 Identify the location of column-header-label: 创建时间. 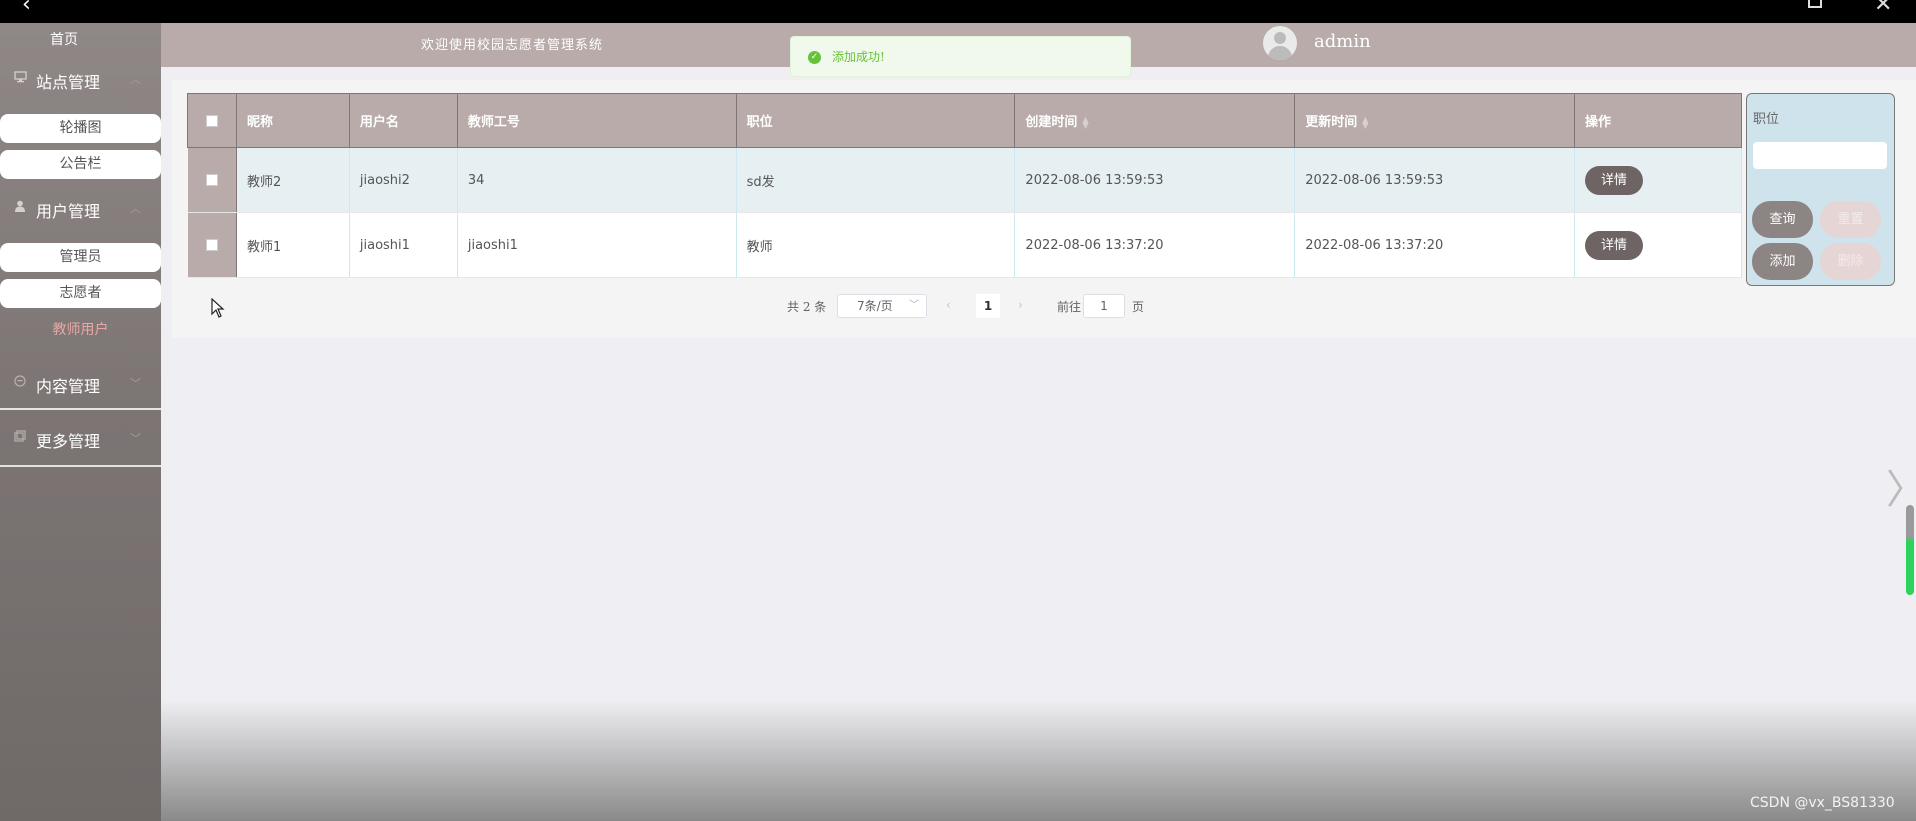
(1051, 122).